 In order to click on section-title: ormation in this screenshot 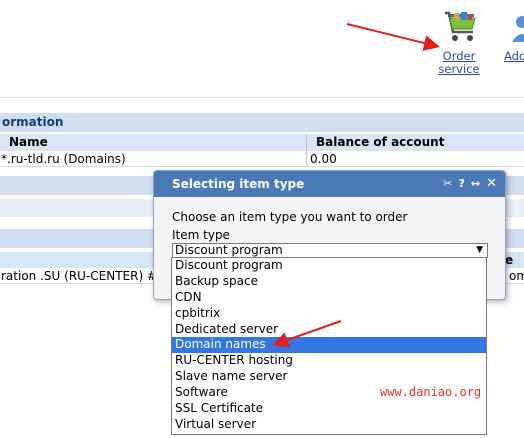, I will do `click(33, 122)`.